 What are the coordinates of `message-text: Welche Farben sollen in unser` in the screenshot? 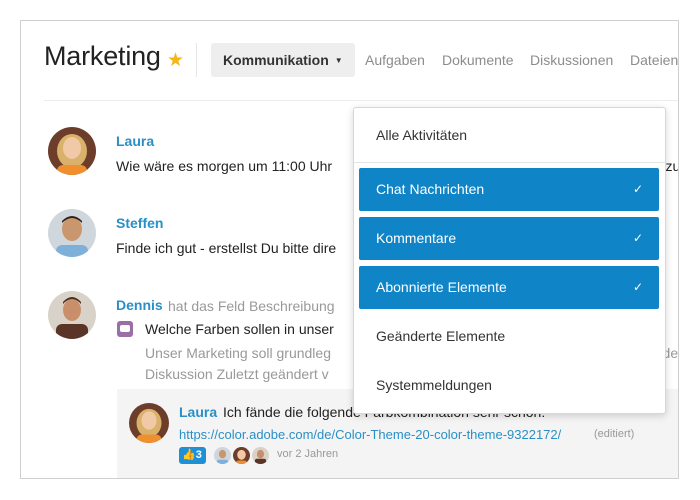 It's located at (239, 329).